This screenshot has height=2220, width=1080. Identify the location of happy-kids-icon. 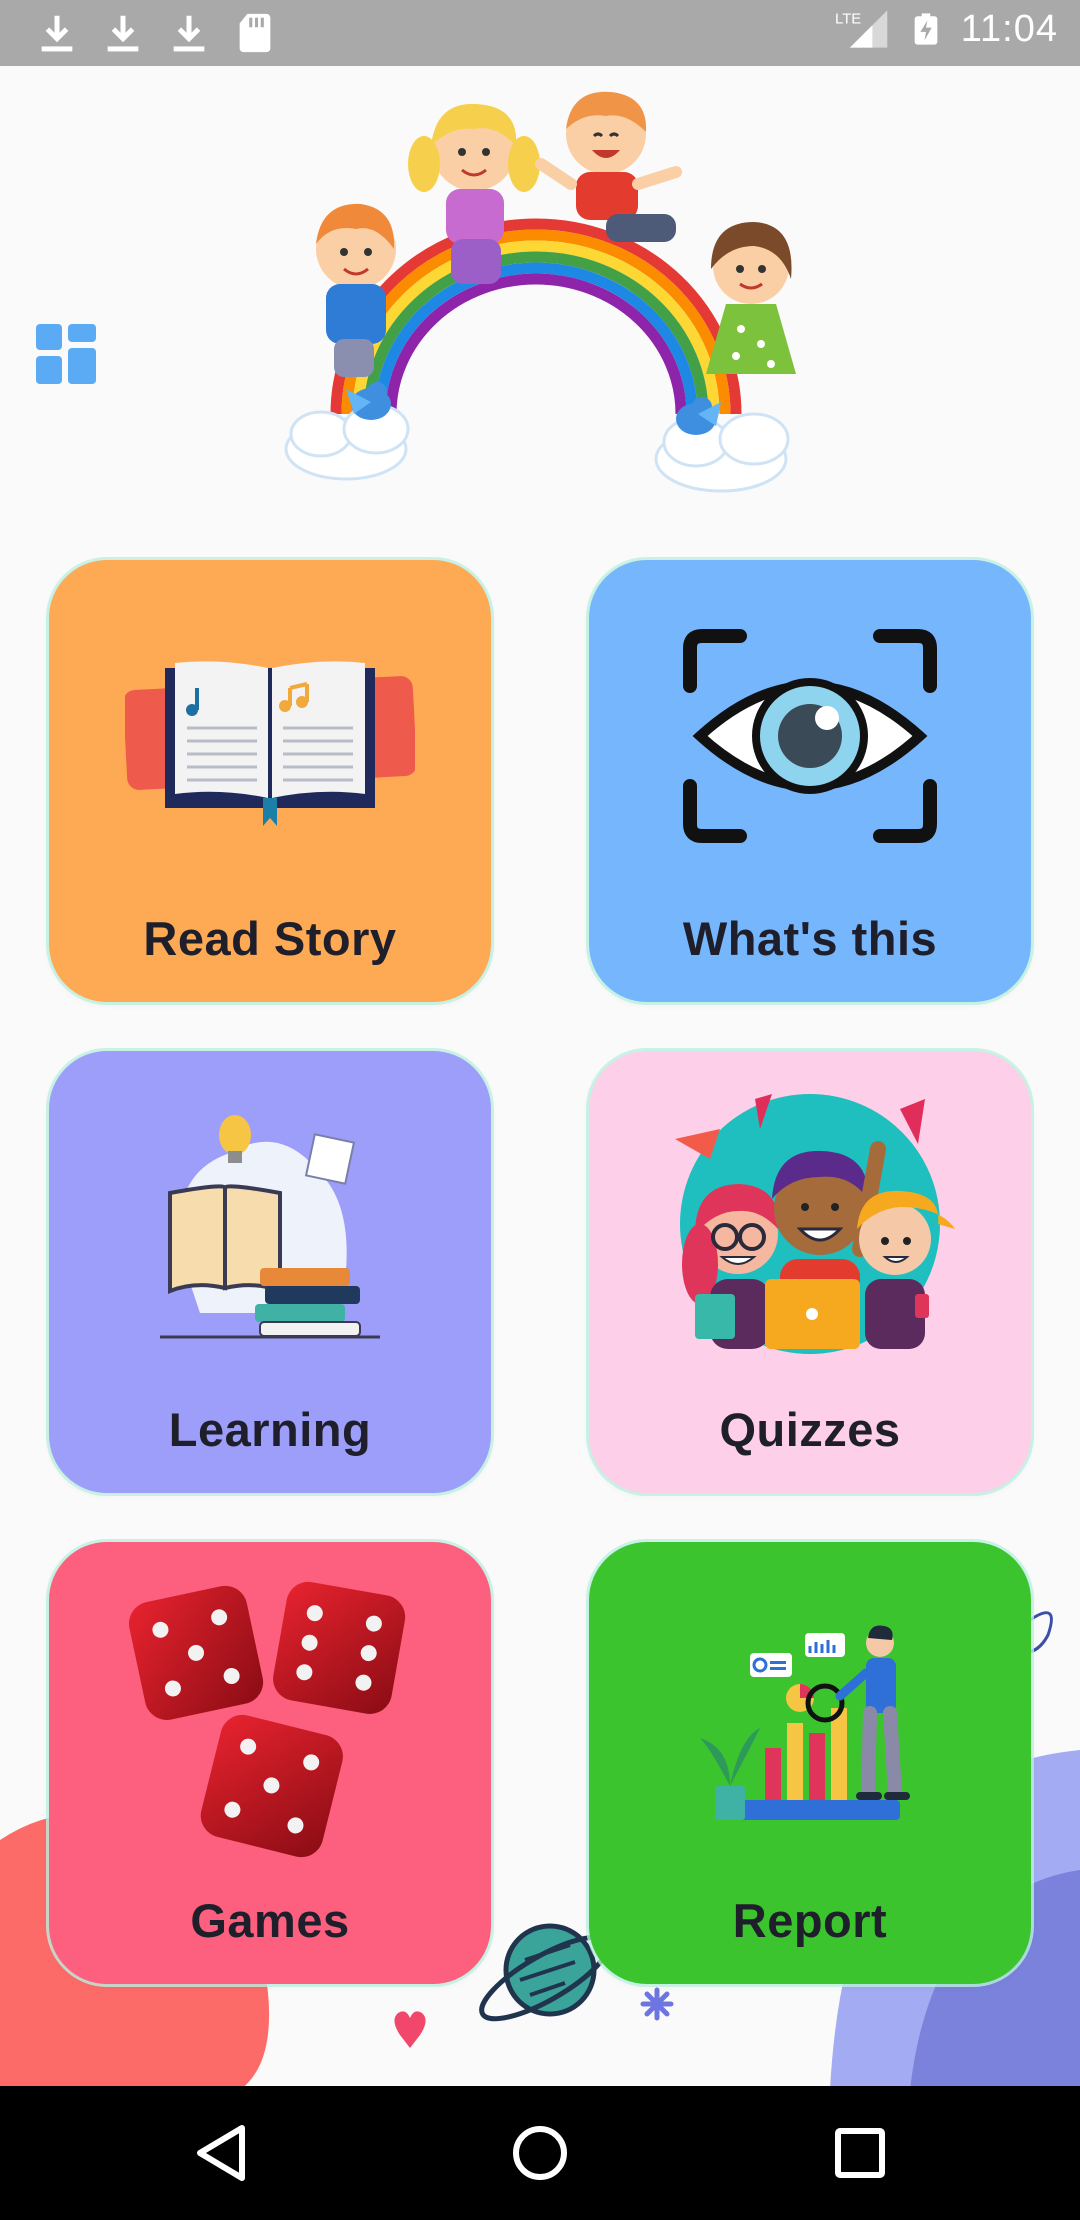
(815, 1224).